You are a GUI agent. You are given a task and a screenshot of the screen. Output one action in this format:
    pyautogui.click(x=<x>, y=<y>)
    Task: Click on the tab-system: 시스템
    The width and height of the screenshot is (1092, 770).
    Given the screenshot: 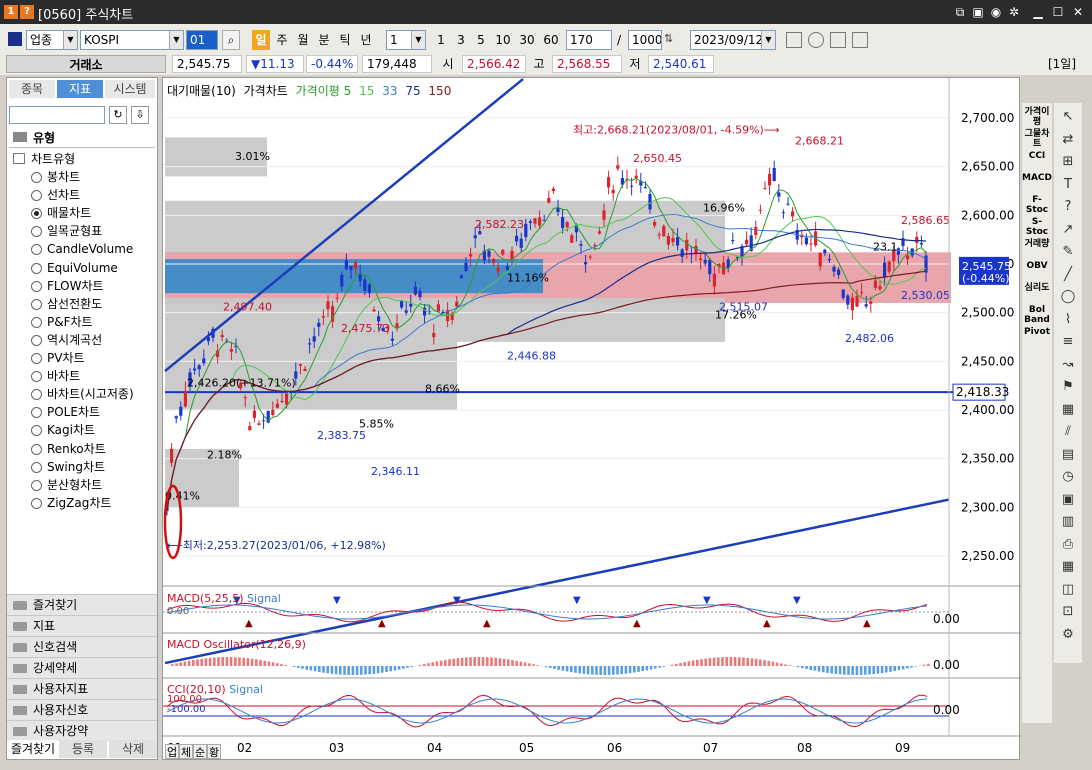 What is the action you would take?
    pyautogui.click(x=130, y=89)
    